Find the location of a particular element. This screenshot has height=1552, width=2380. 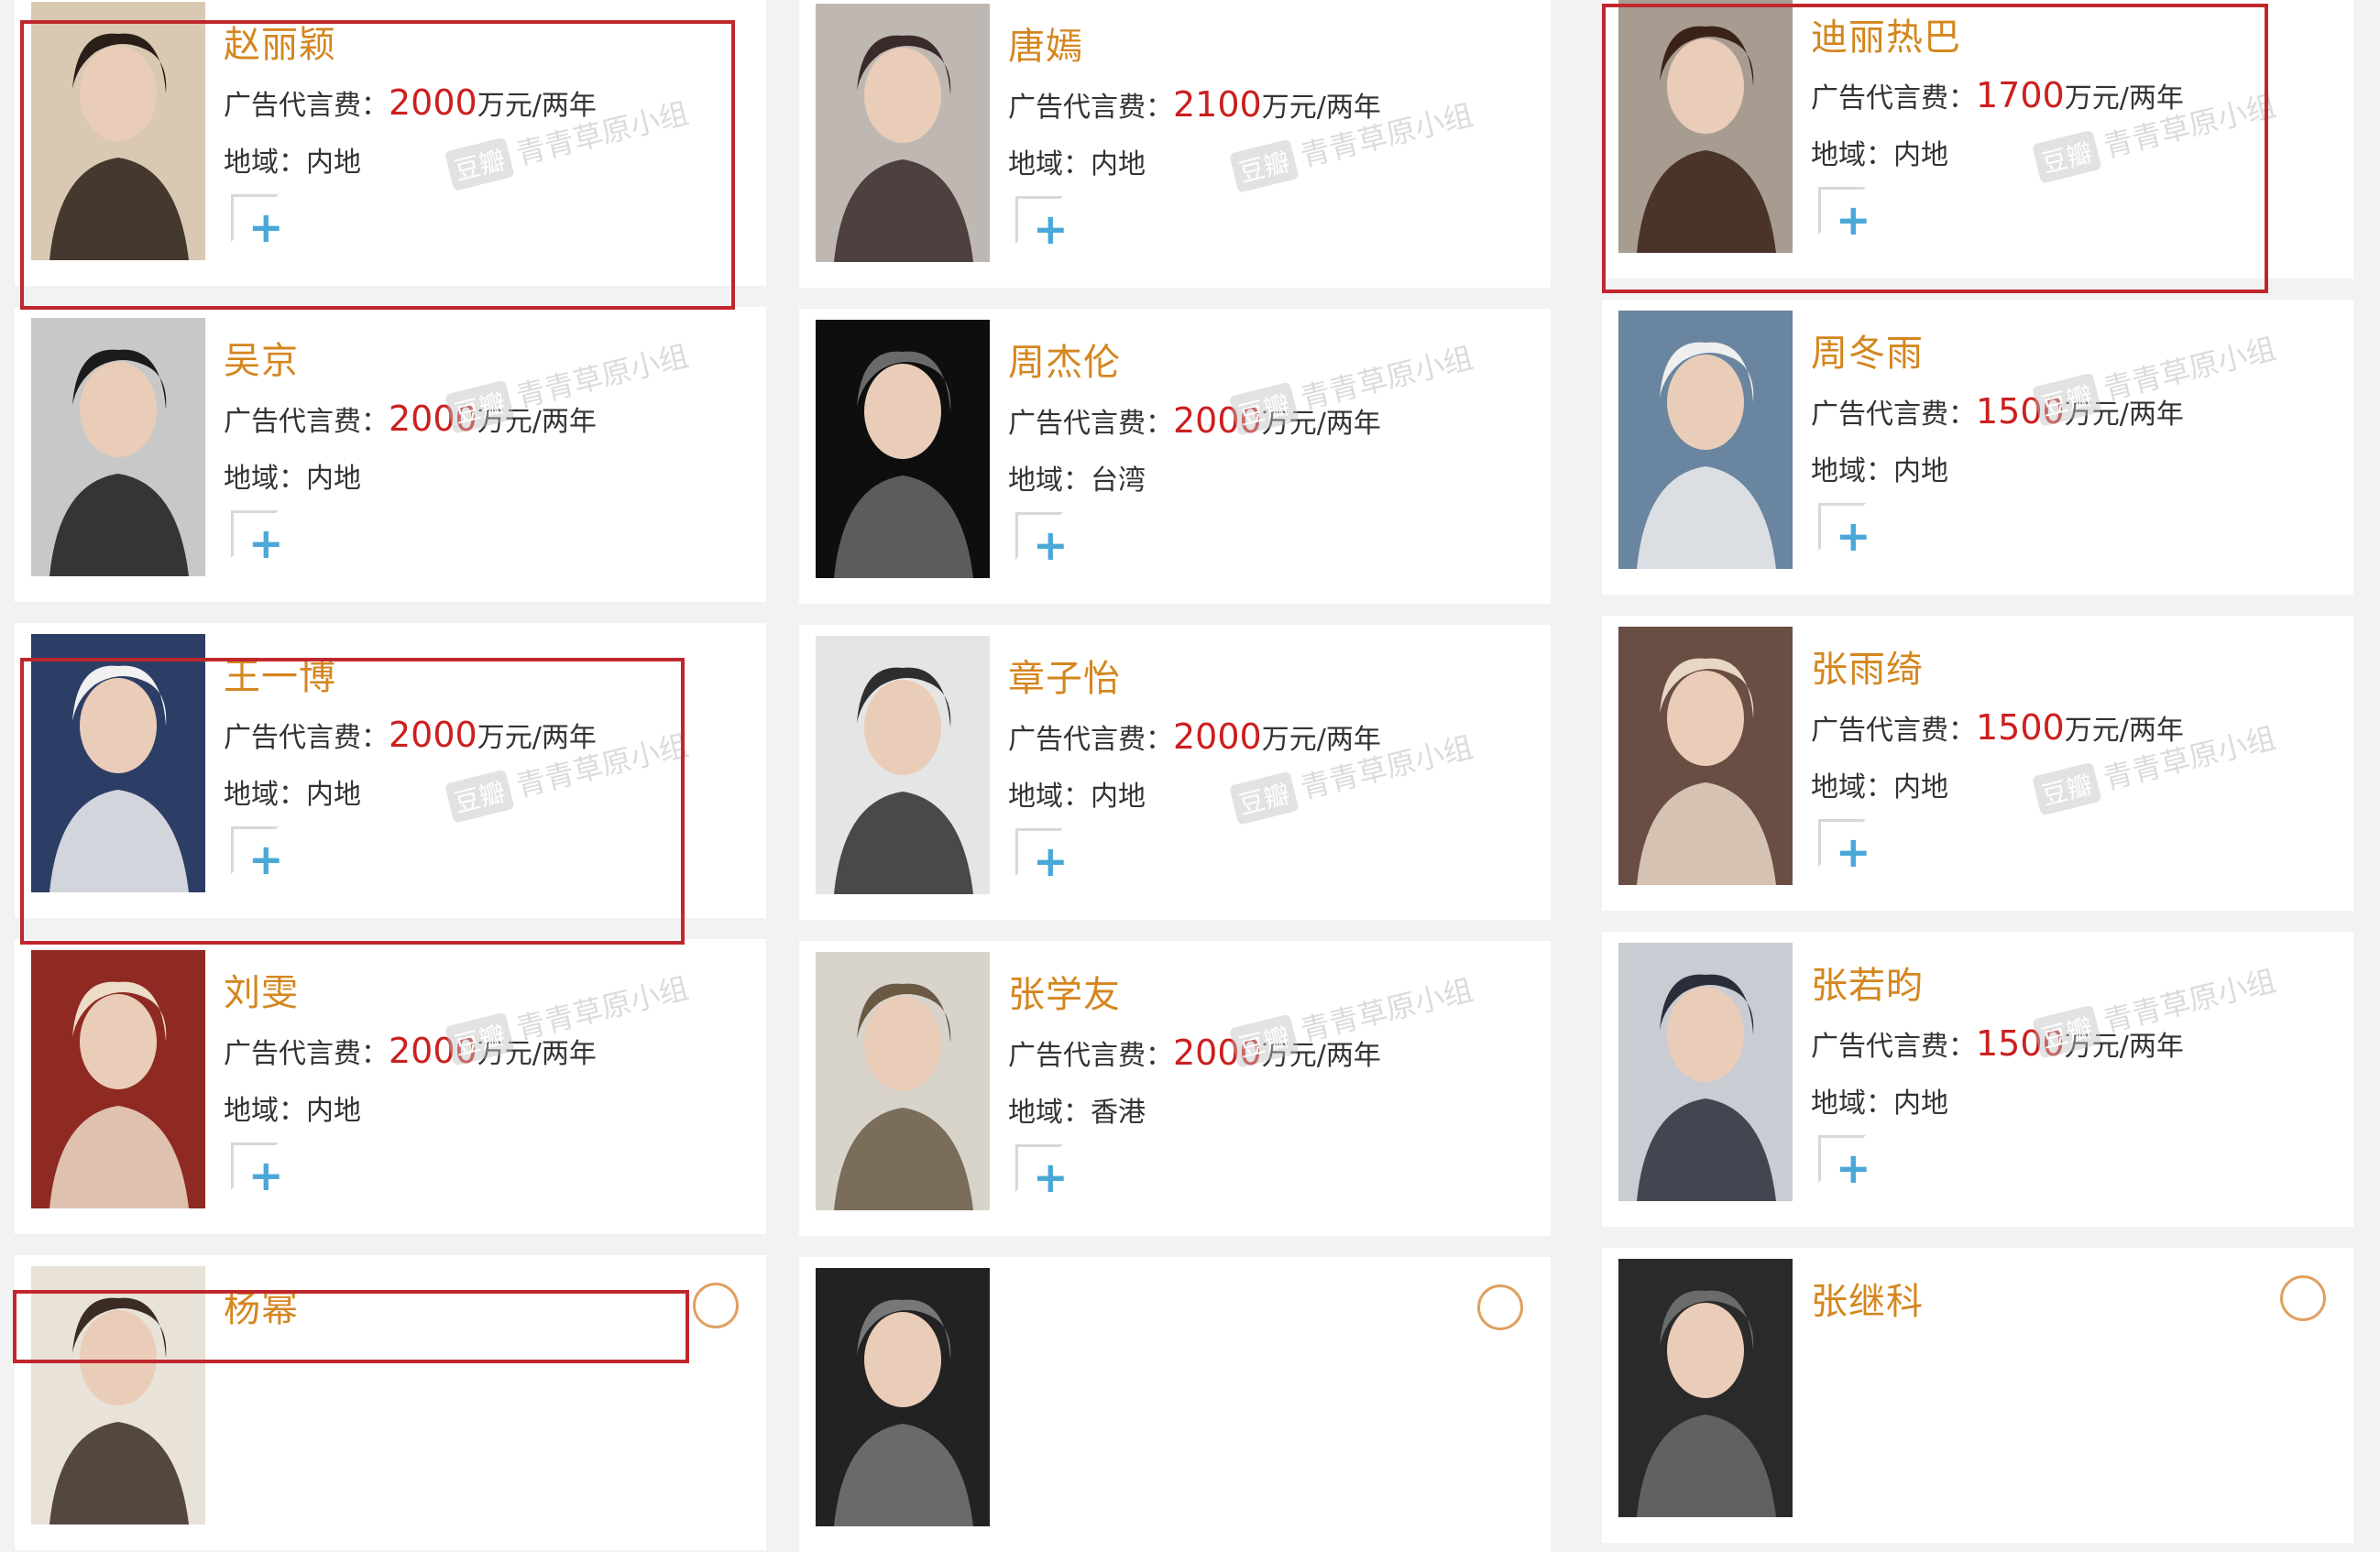

celebrity-name: 王一博 is located at coordinates (280, 673).